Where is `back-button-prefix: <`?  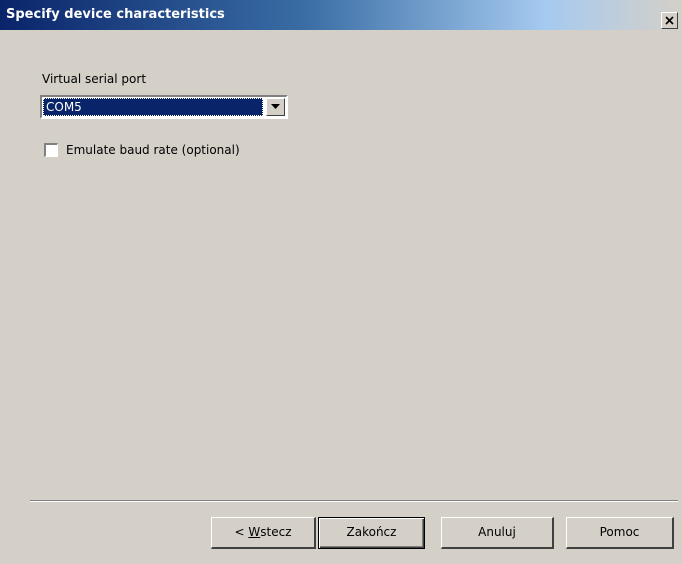 back-button-prefix: < is located at coordinates (241, 532).